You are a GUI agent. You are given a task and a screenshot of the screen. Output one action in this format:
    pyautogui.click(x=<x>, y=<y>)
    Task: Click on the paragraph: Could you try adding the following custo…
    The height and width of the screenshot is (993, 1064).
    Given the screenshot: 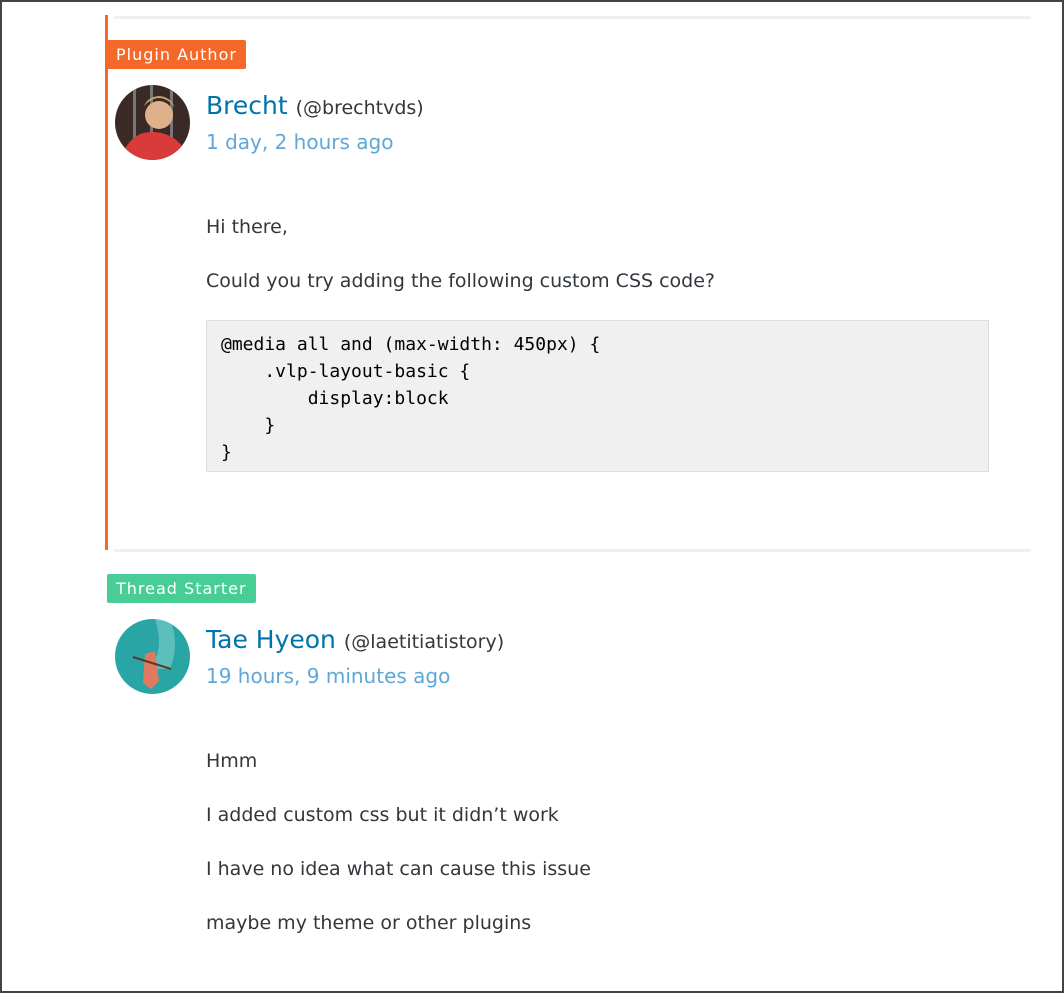 What is the action you would take?
    pyautogui.click(x=461, y=281)
    